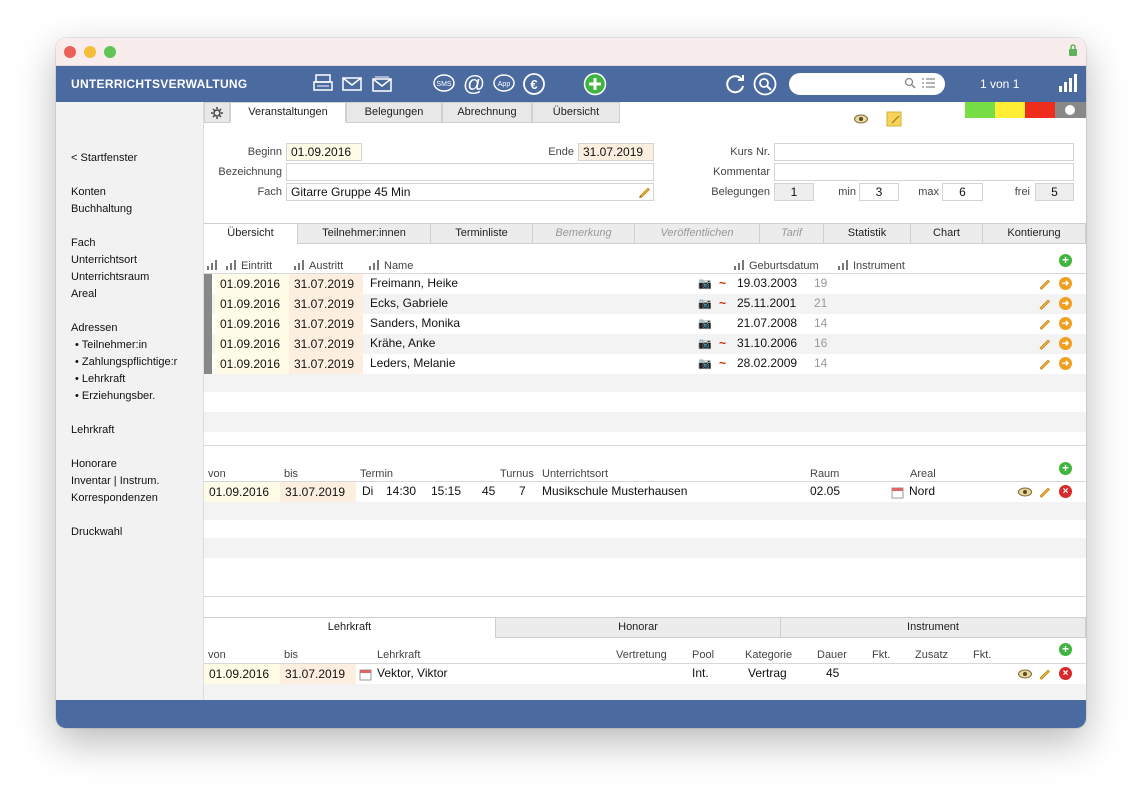 The height and width of the screenshot is (802, 1142). Describe the element at coordinates (88, 192) in the screenshot. I see `sidebar-item-konten: Konten` at that location.